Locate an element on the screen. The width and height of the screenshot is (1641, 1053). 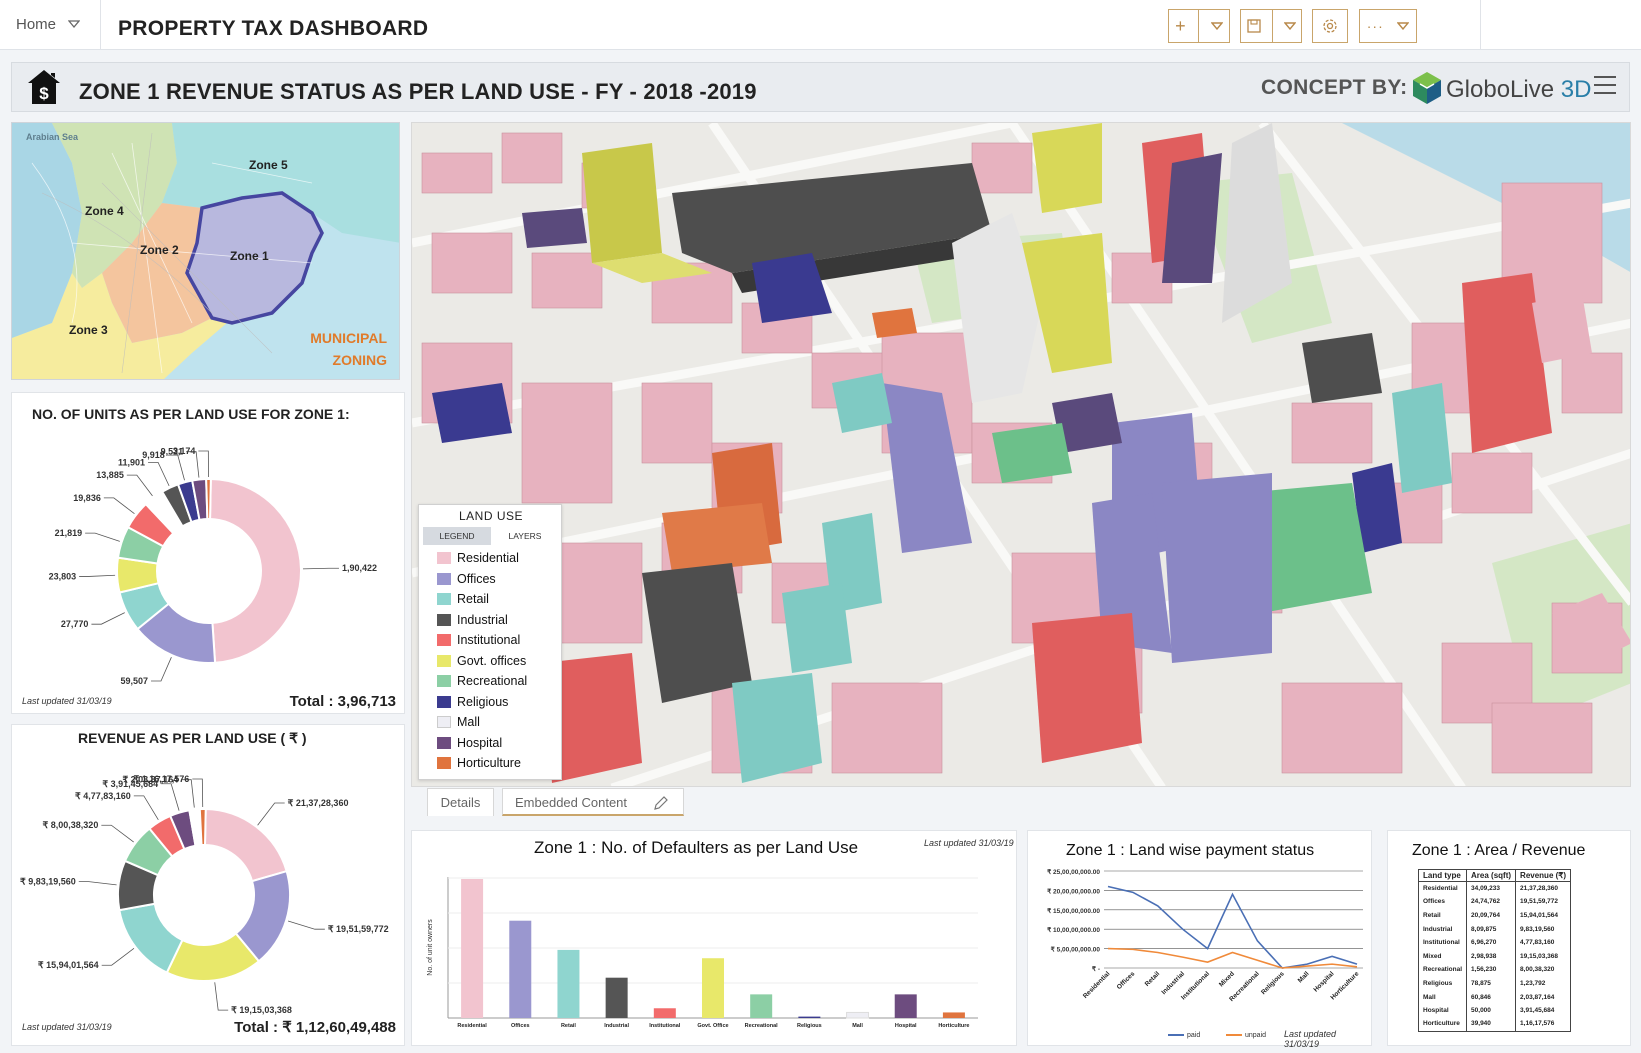
add-button: + is located at coordinates (1199, 26).